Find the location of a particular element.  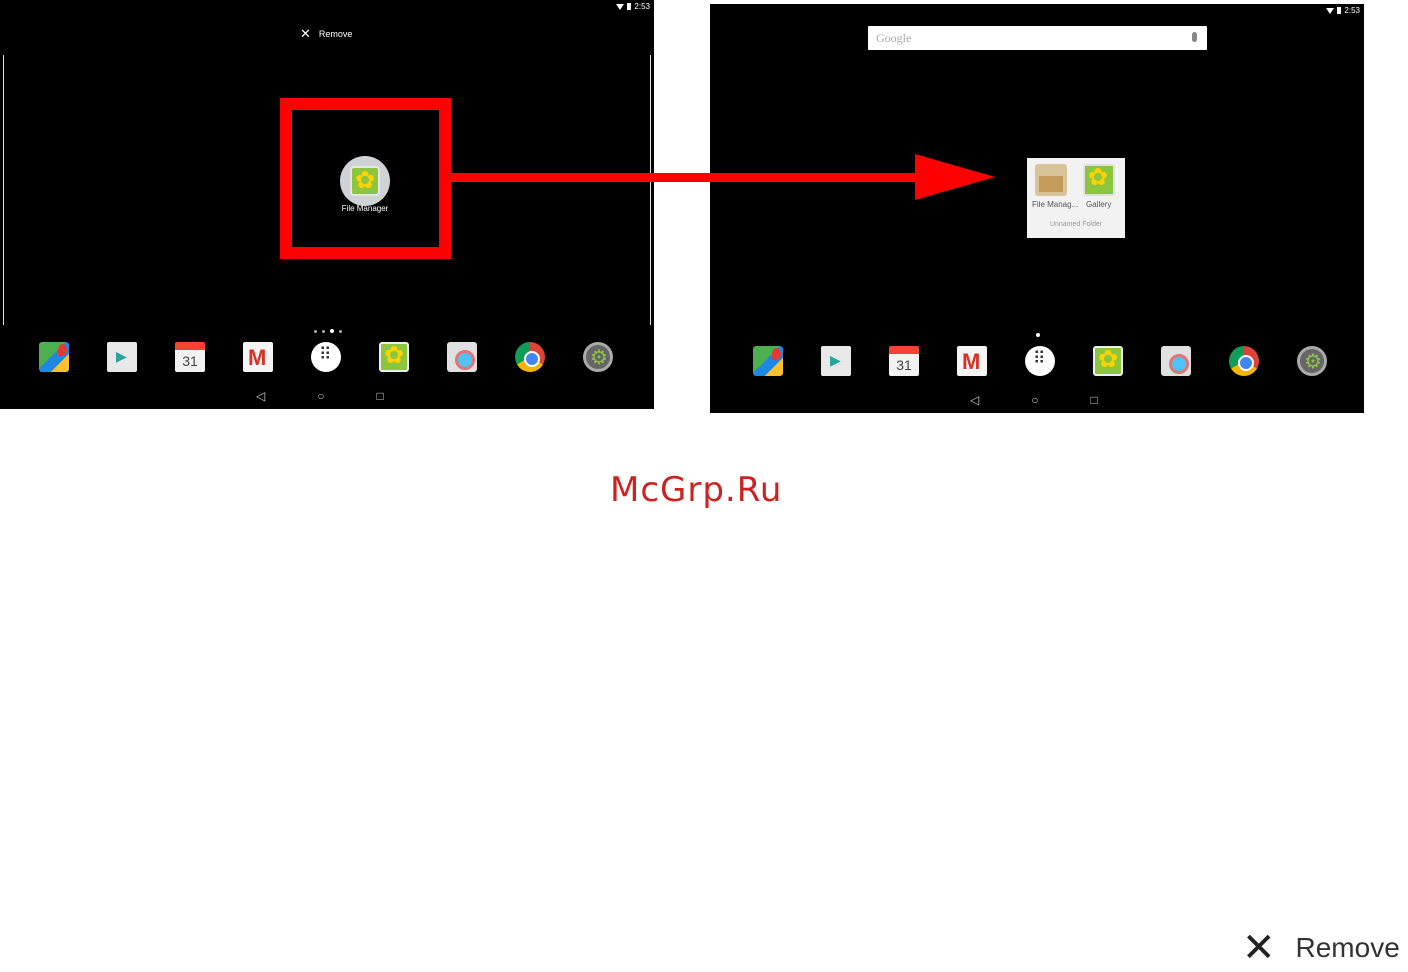

arrow-head is located at coordinates (955, 177).